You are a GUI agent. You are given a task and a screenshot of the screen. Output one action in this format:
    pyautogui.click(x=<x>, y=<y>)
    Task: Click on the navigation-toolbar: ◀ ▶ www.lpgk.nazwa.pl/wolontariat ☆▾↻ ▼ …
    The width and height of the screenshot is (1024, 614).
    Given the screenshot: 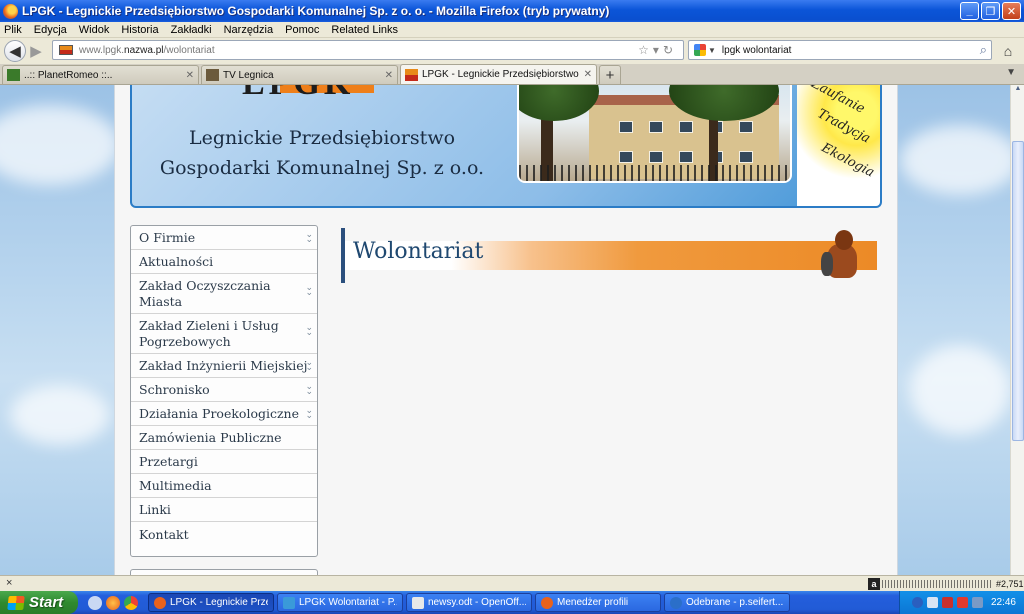 What is the action you would take?
    pyautogui.click(x=512, y=51)
    